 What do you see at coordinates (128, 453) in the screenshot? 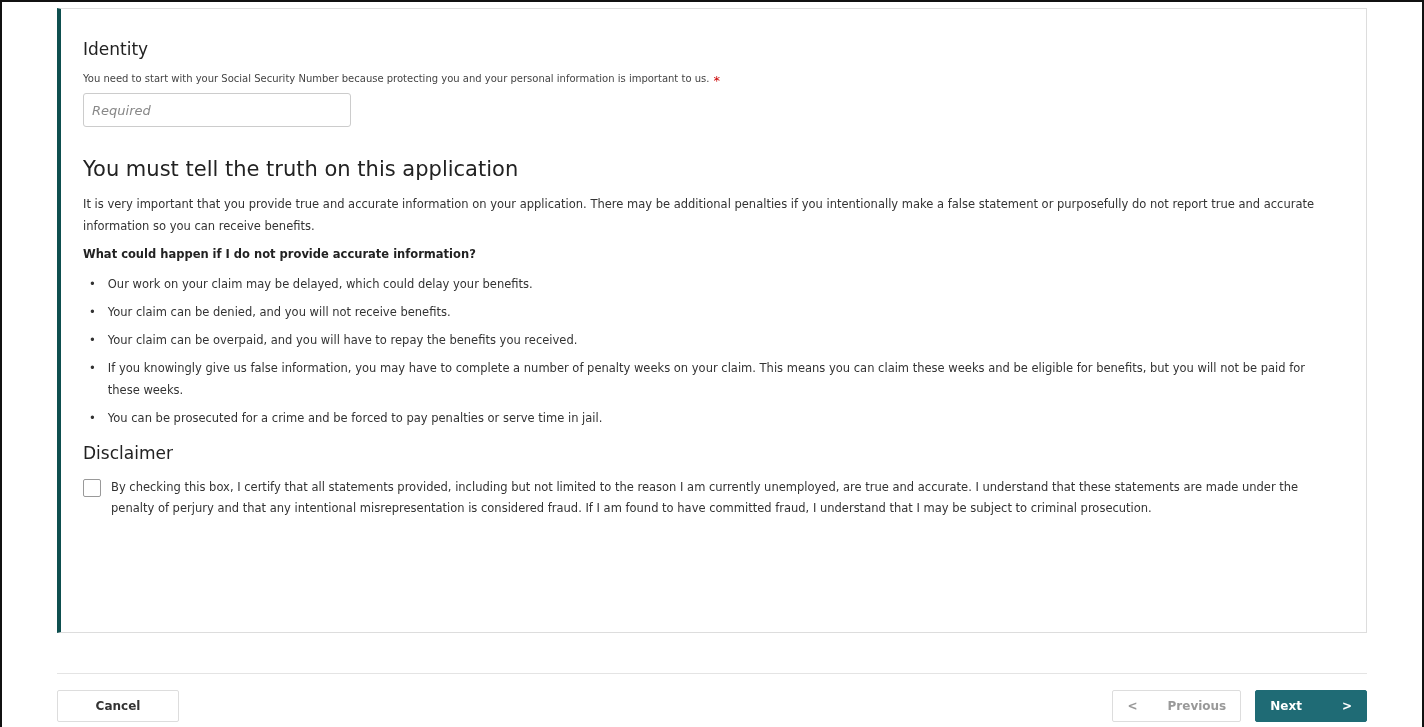
I see `section-title: Disclaimer` at bounding box center [128, 453].